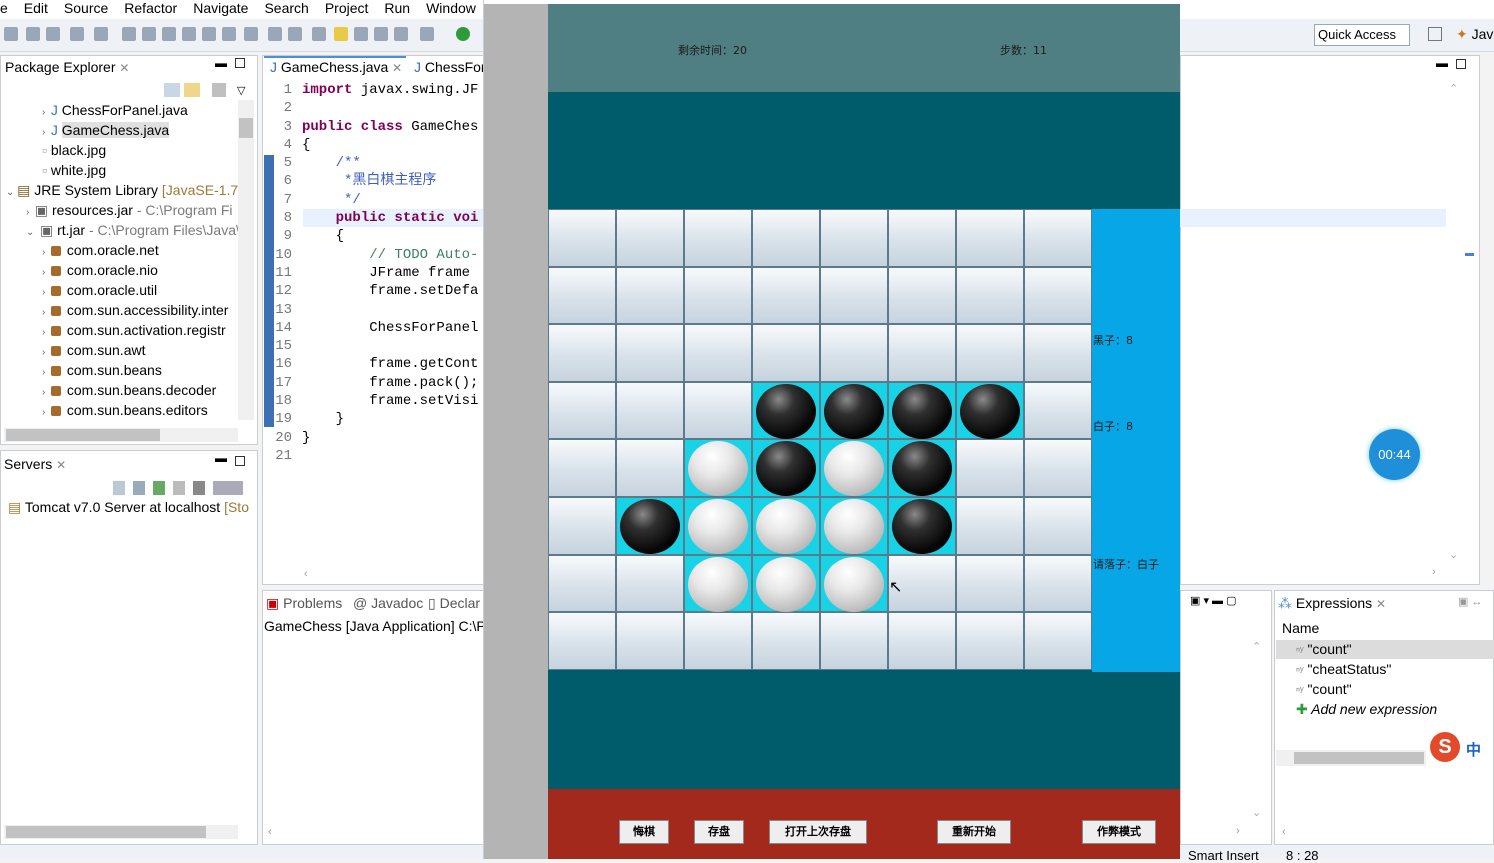 This screenshot has height=863, width=1494. I want to click on undo-button: 悔棋, so click(644, 832).